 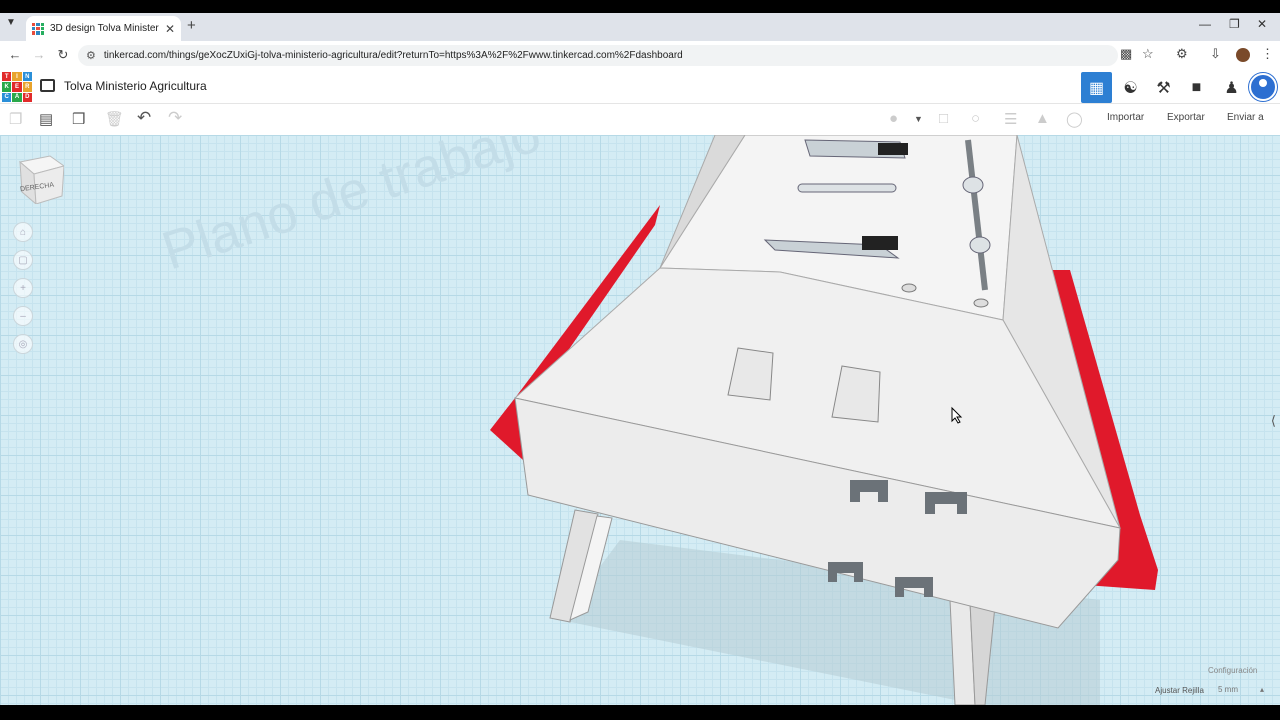 What do you see at coordinates (893, 118) in the screenshot?
I see `light-bulb-icon: ●` at bounding box center [893, 118].